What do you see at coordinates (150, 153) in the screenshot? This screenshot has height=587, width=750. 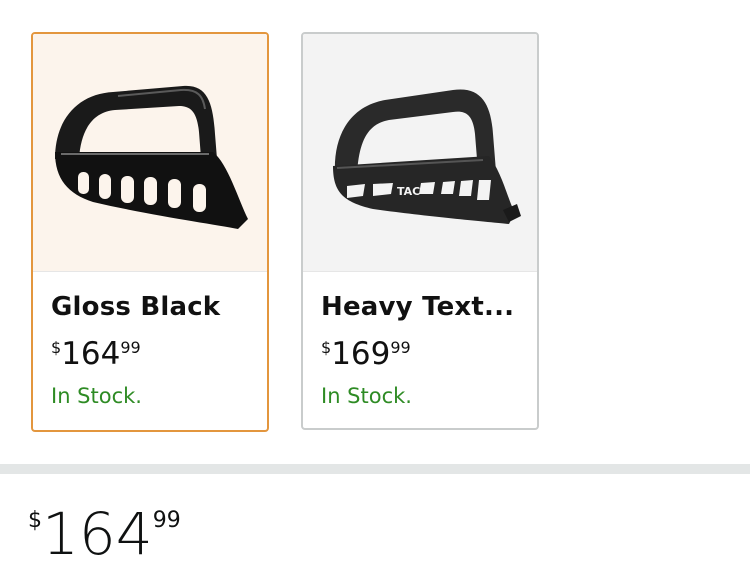 I see `gloss-black-bull-bar-image` at bounding box center [150, 153].